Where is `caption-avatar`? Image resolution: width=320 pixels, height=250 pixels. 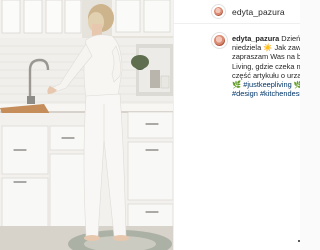
caption-avatar is located at coordinates (219, 40).